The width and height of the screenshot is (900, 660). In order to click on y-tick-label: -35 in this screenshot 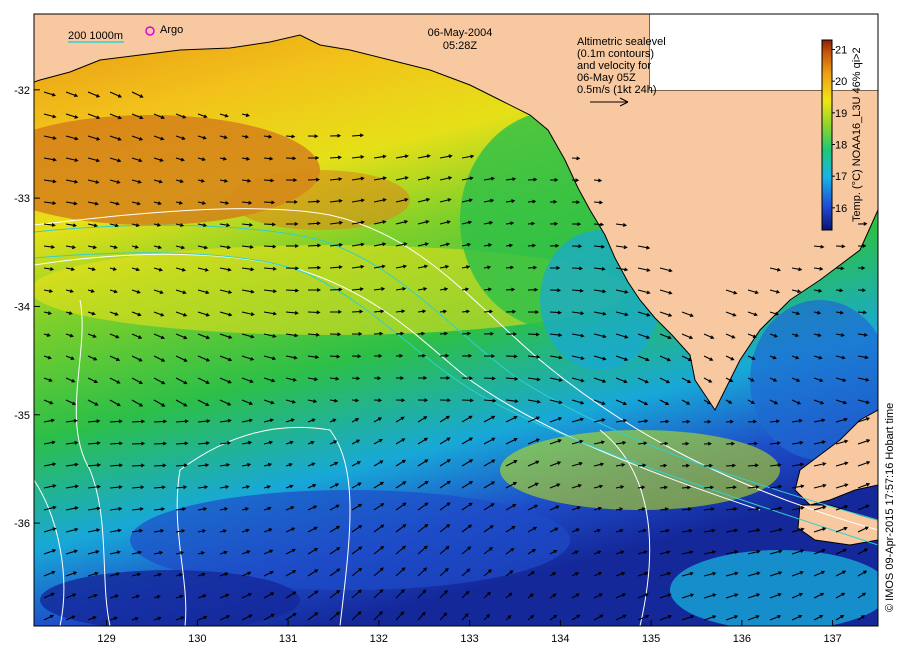, I will do `click(22, 416)`.